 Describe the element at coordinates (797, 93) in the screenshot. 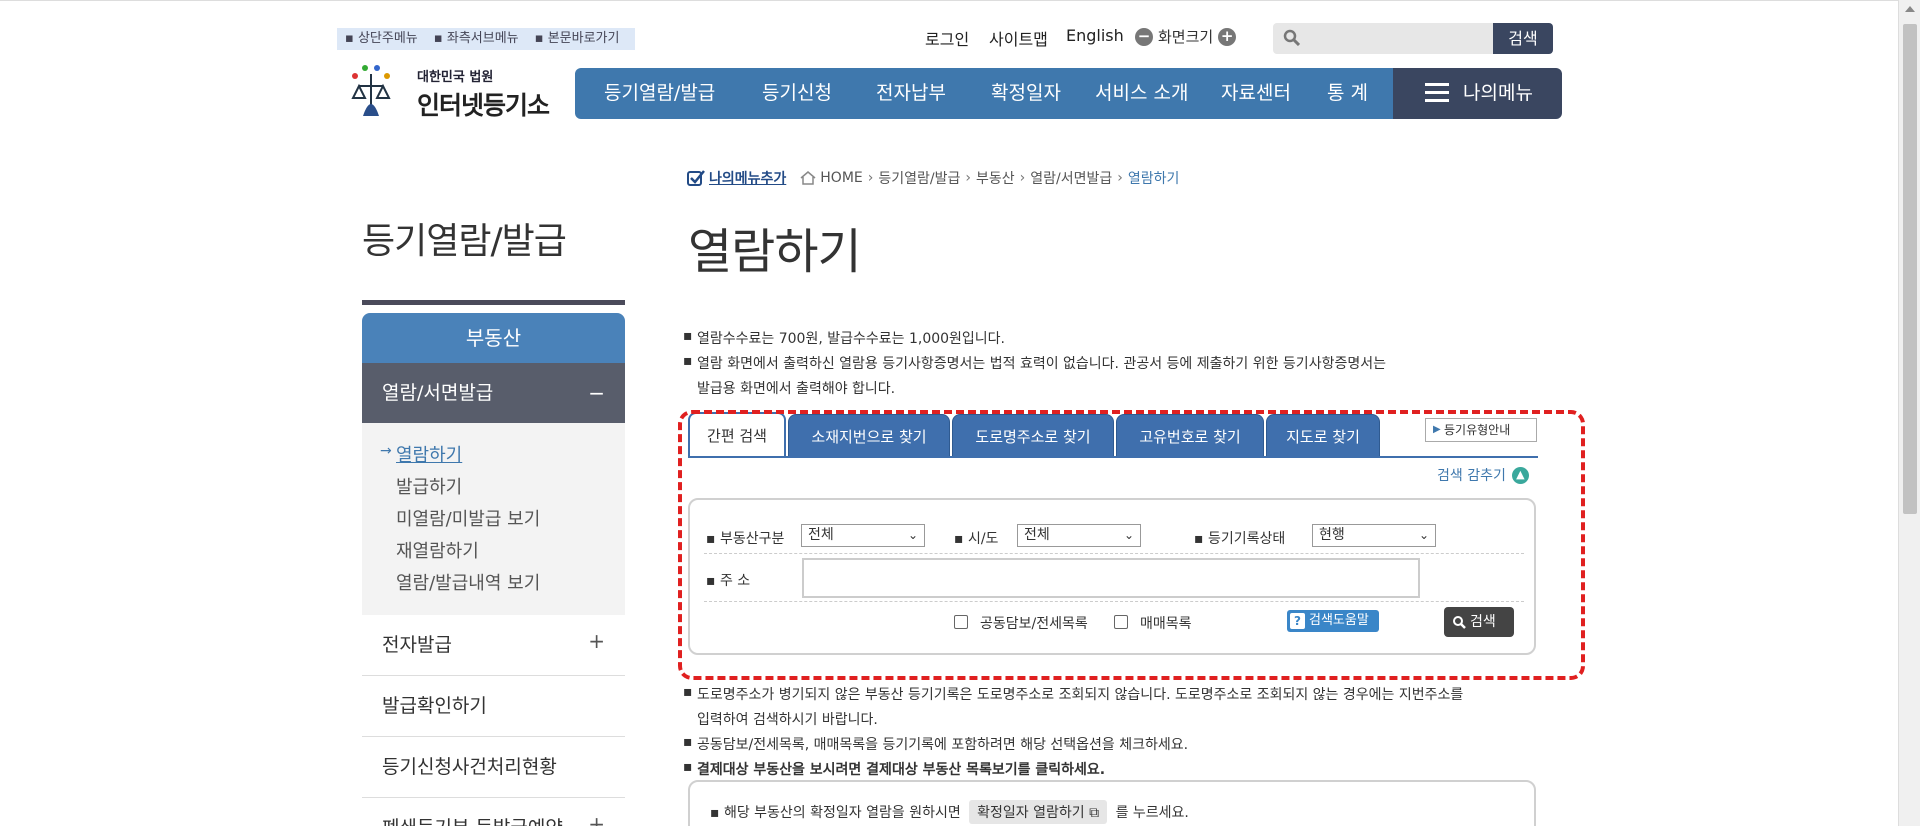

I see `gnb-item-registry-apply: 등기신청` at that location.